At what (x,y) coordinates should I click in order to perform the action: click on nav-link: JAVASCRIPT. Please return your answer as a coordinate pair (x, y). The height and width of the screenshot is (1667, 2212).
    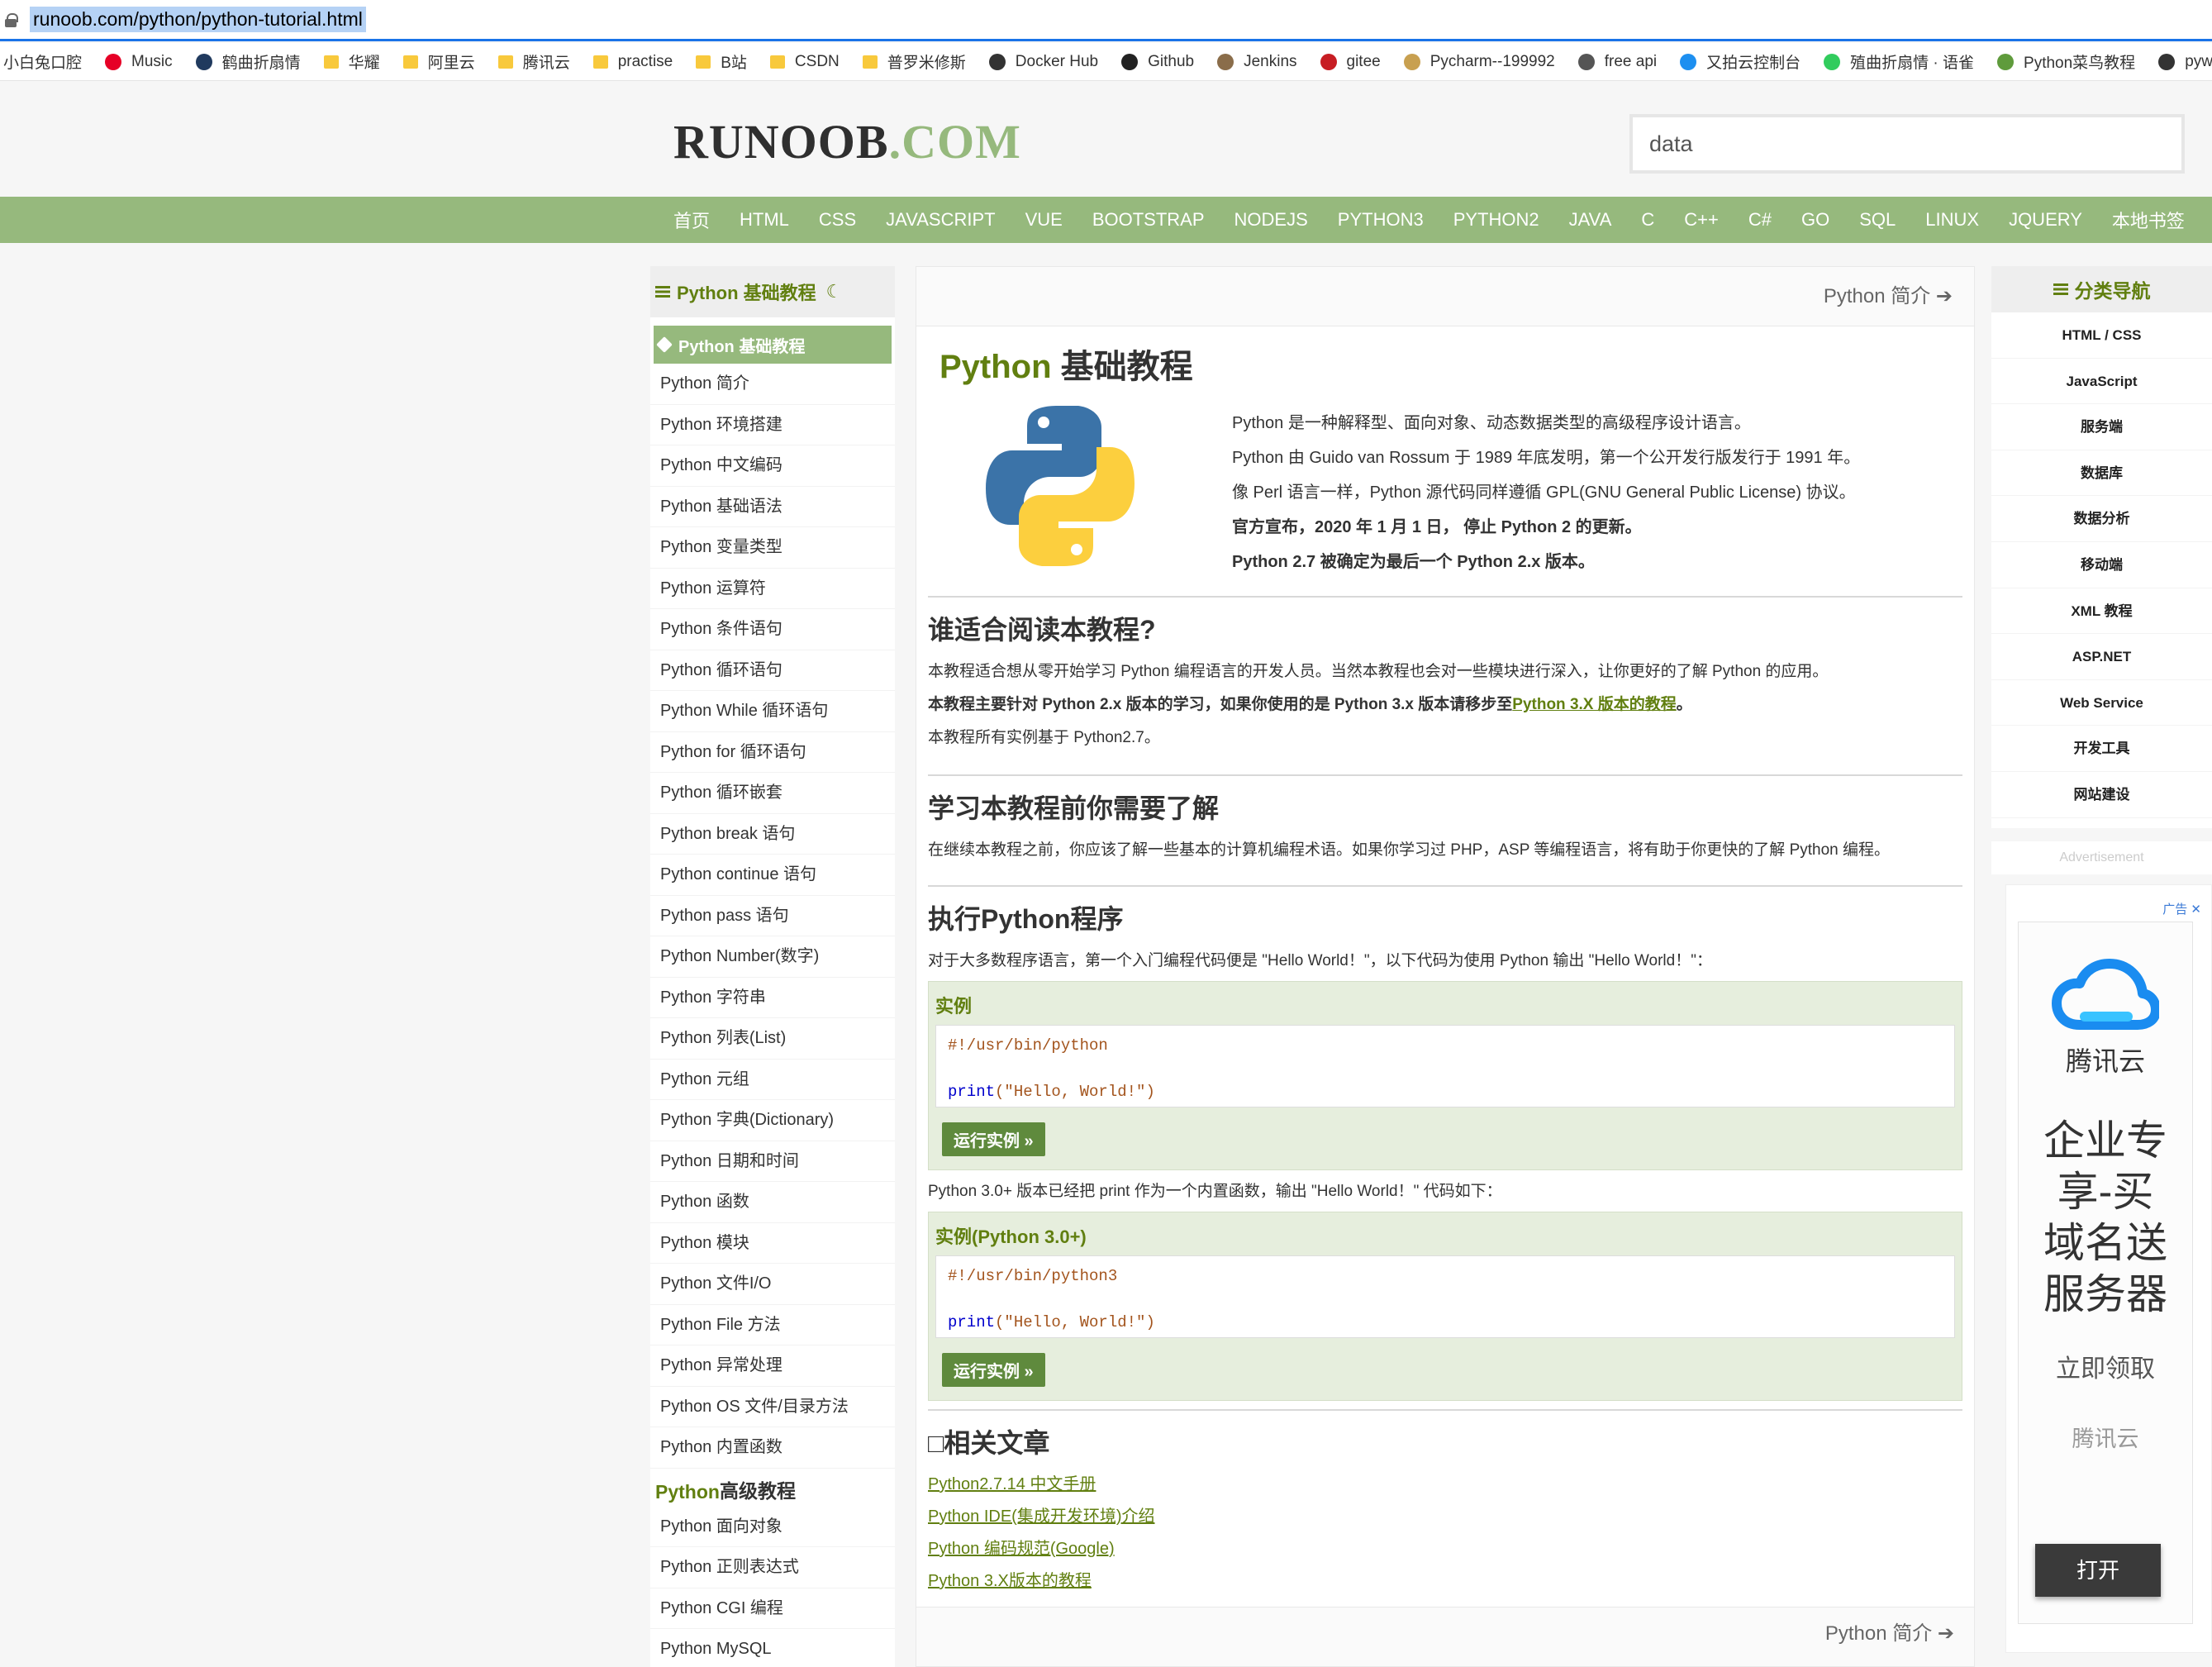
    Looking at the image, I should click on (941, 220).